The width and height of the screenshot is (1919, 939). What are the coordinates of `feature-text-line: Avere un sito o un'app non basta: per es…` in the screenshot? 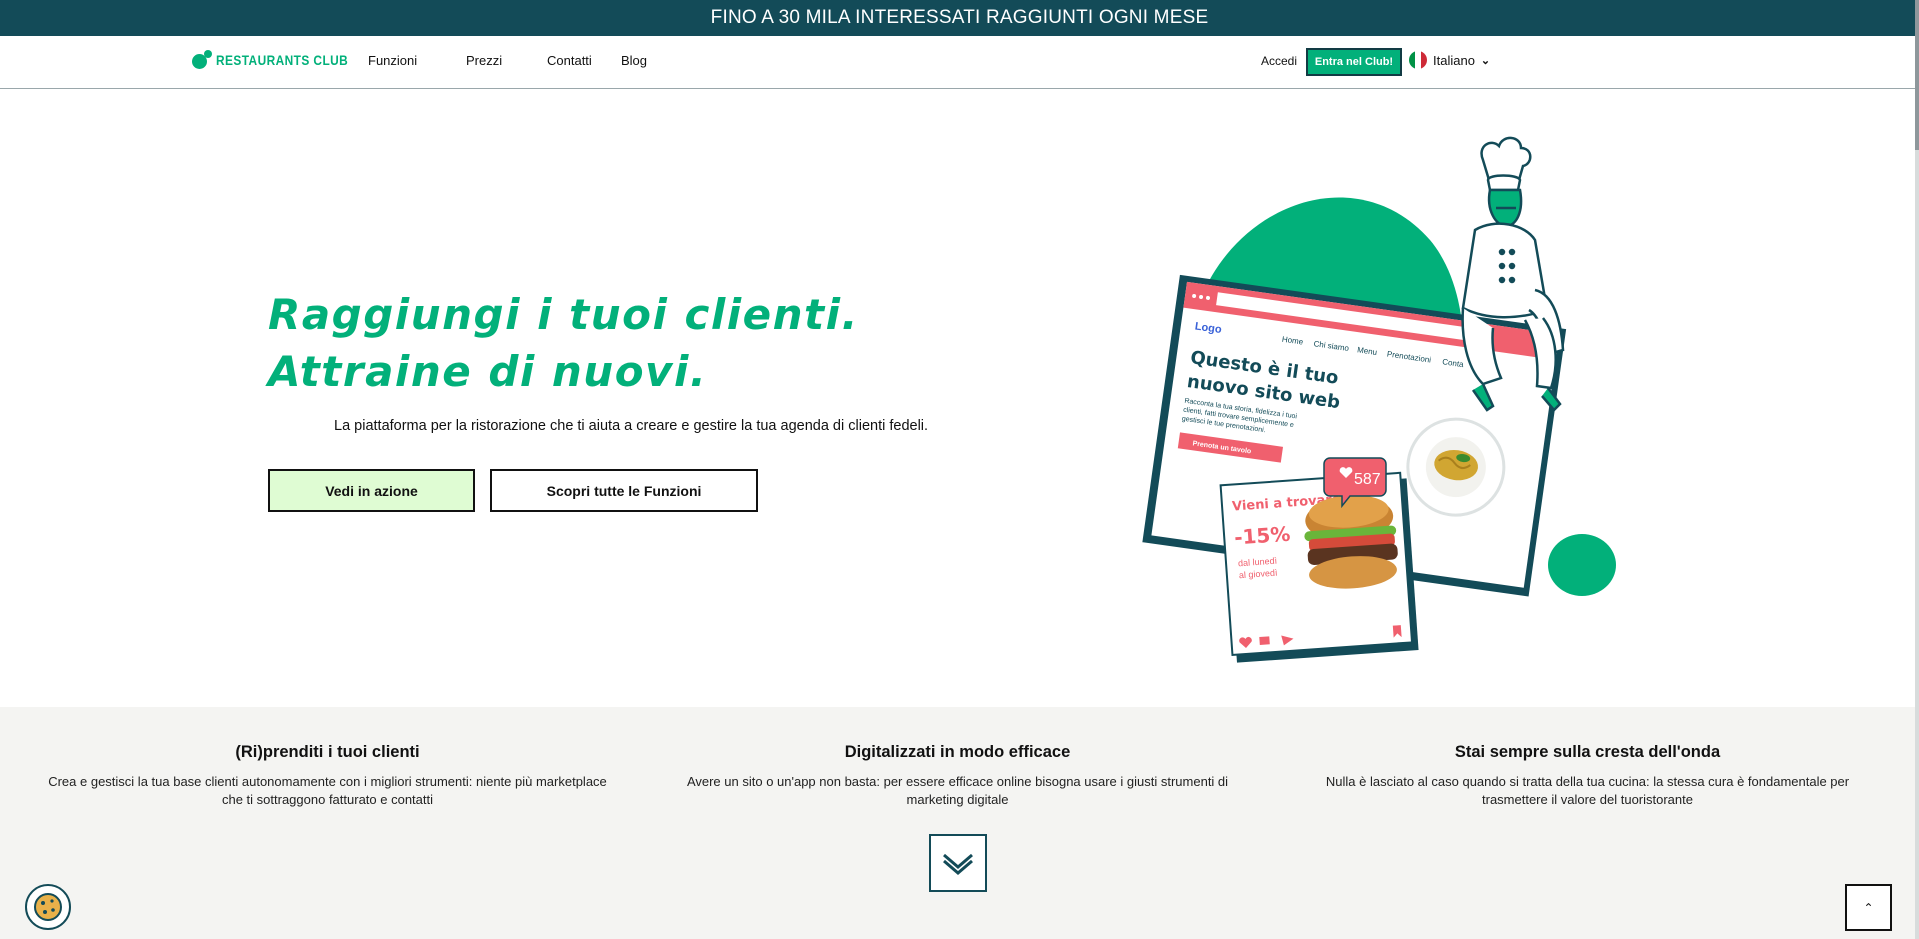 It's located at (957, 781).